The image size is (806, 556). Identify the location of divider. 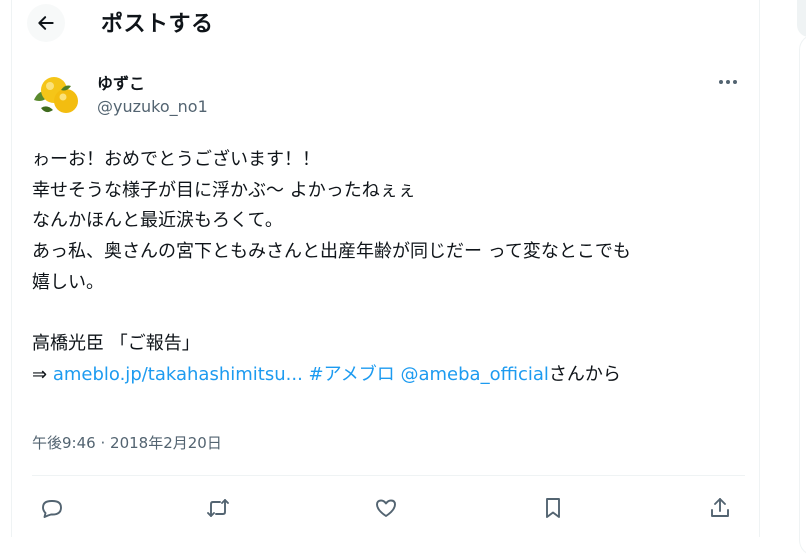
(388, 475).